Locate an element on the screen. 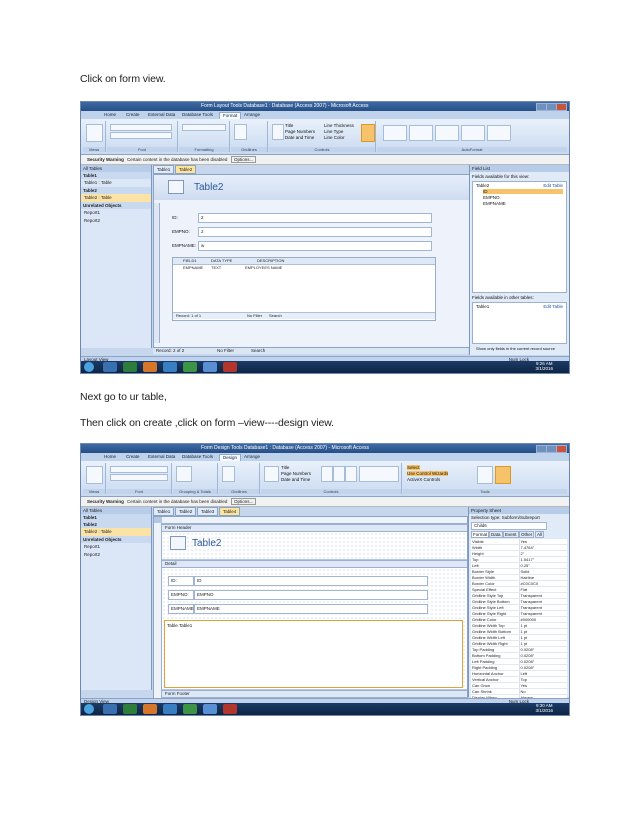 Image resolution: width=638 pixels, height=826 pixels. taskbar-browser-icon is located at coordinates (150, 367).